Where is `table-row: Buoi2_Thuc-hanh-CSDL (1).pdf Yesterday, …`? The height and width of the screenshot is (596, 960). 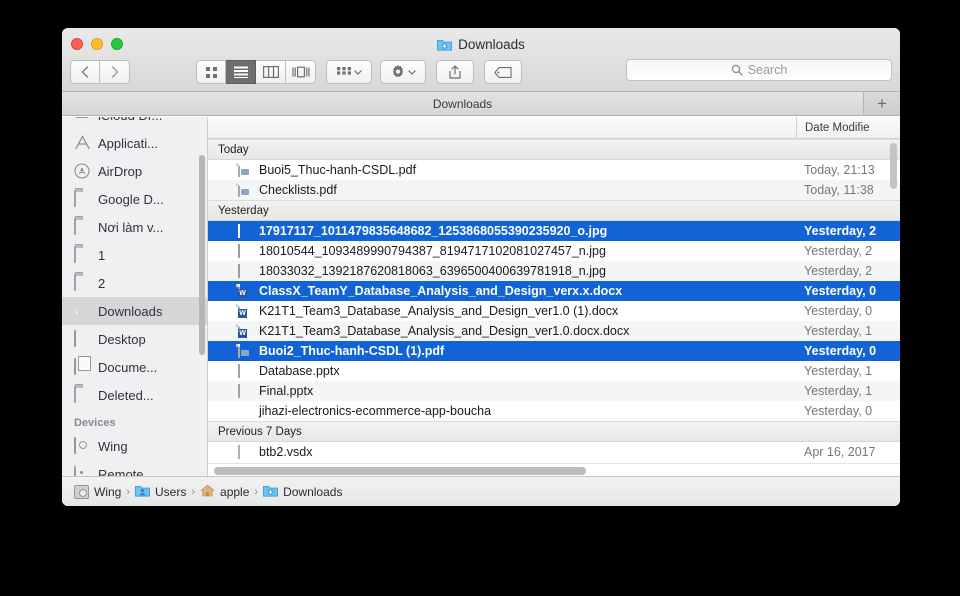 table-row: Buoi2_Thuc-hanh-CSDL (1).pdf Yesterday, … is located at coordinates (554, 351).